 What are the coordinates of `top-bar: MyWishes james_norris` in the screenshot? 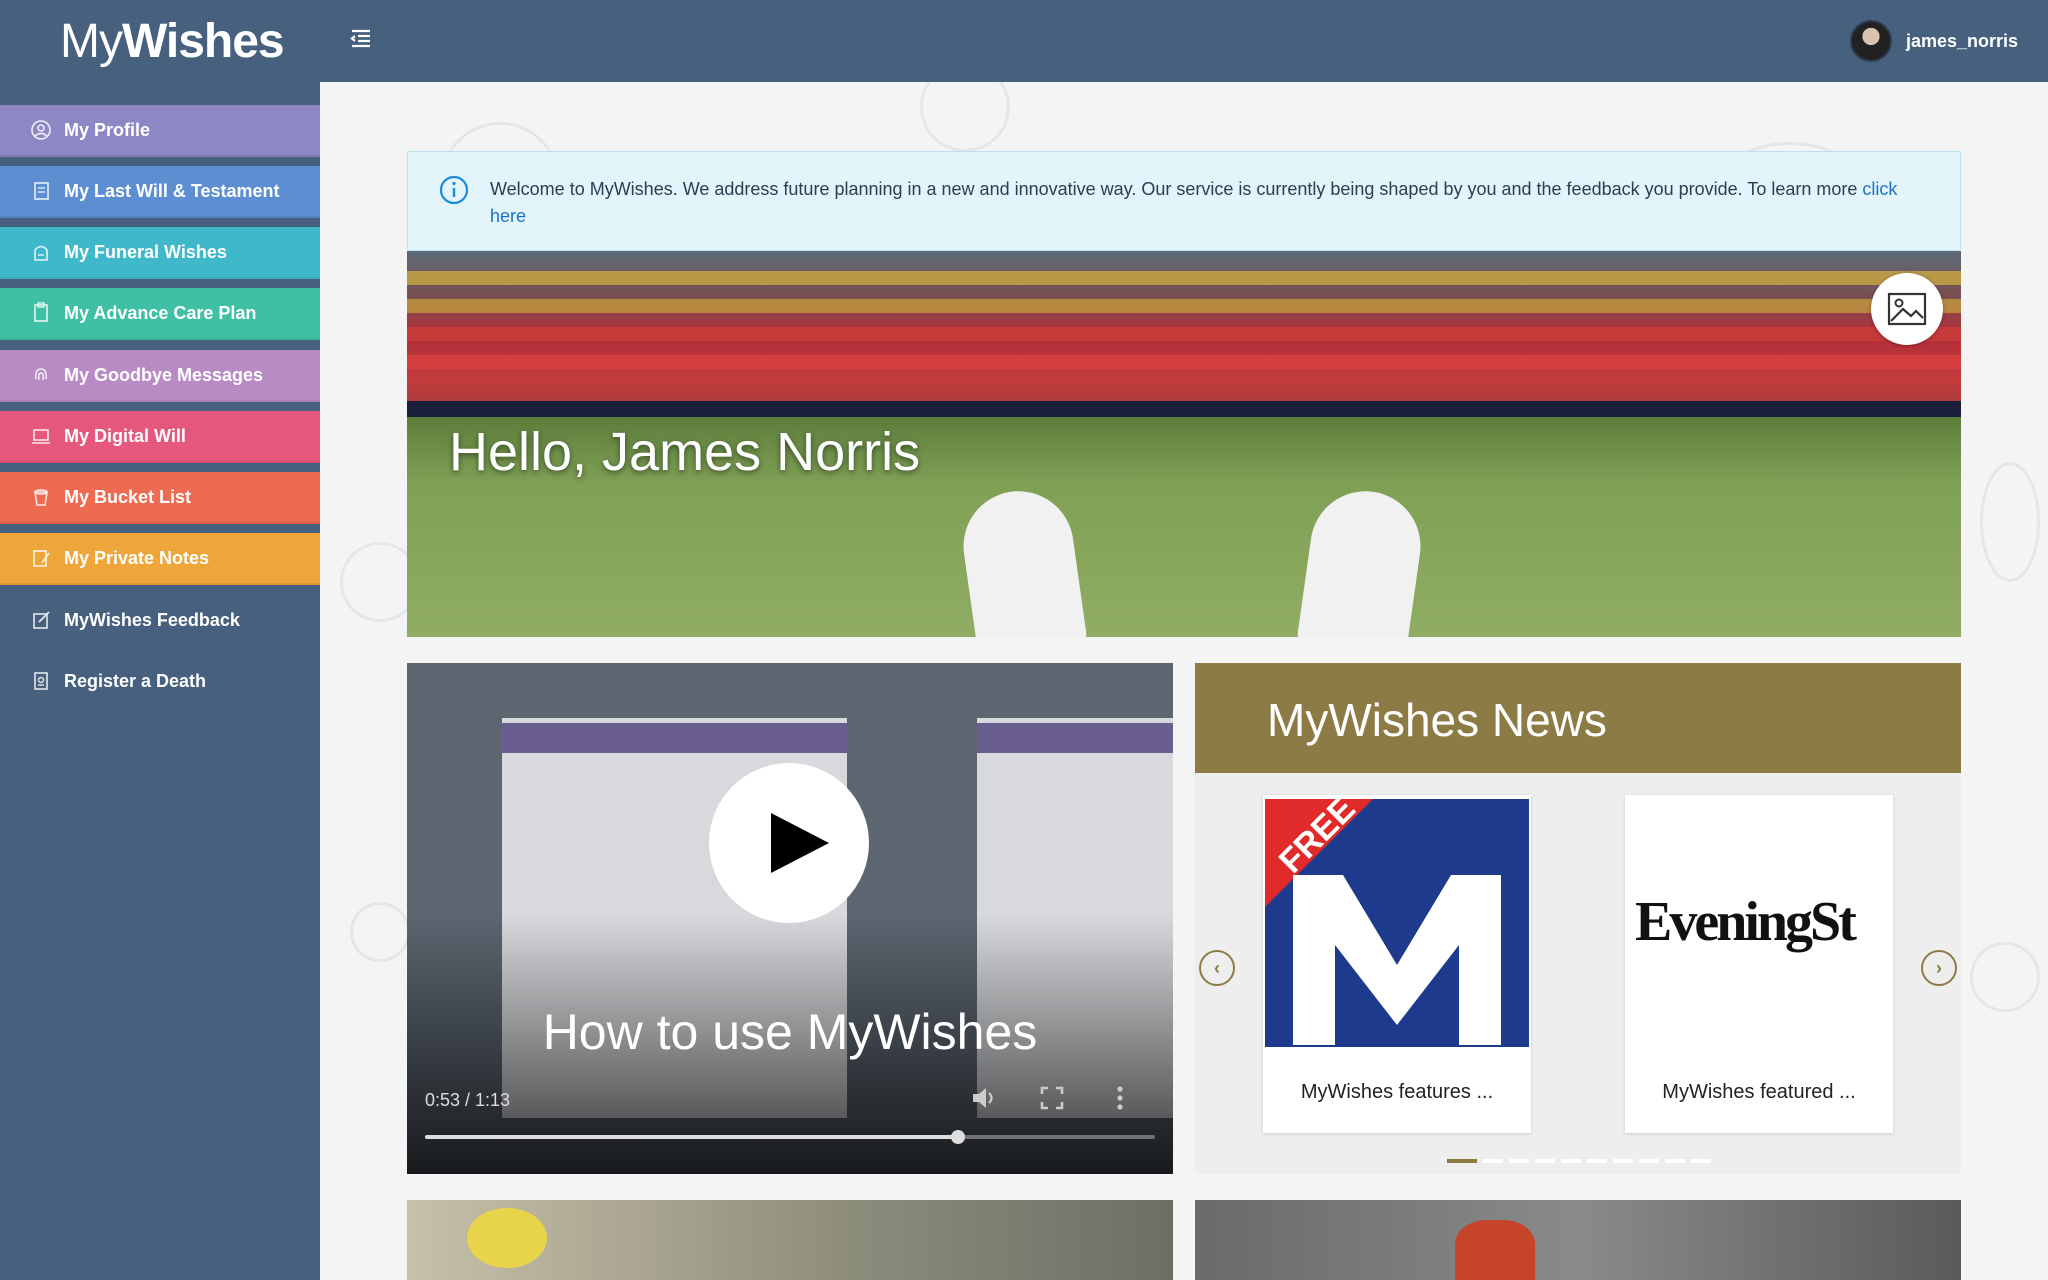 It's located at (1024, 41).